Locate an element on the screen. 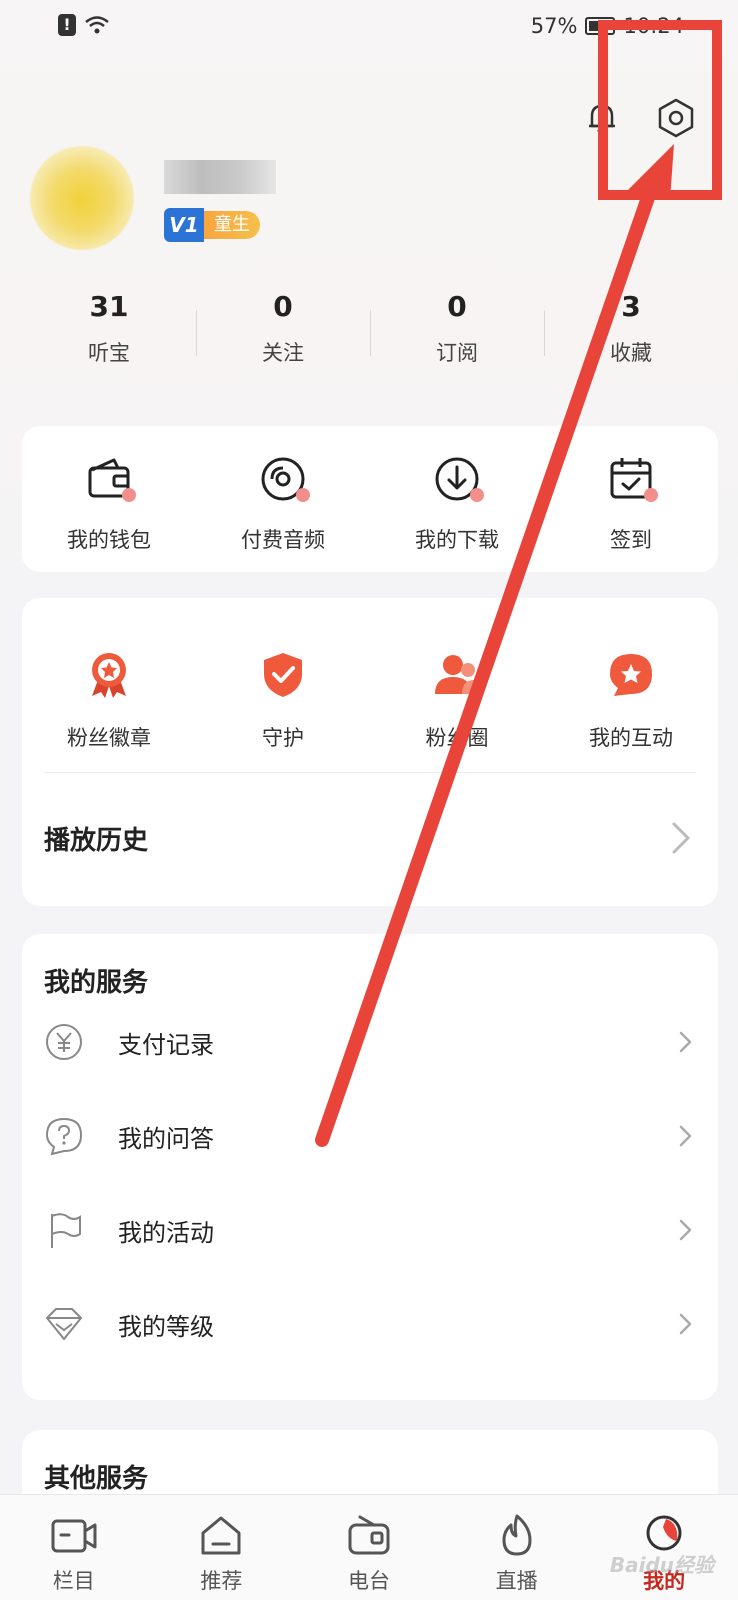 The image size is (738, 1600). username-blurred is located at coordinates (220, 177).